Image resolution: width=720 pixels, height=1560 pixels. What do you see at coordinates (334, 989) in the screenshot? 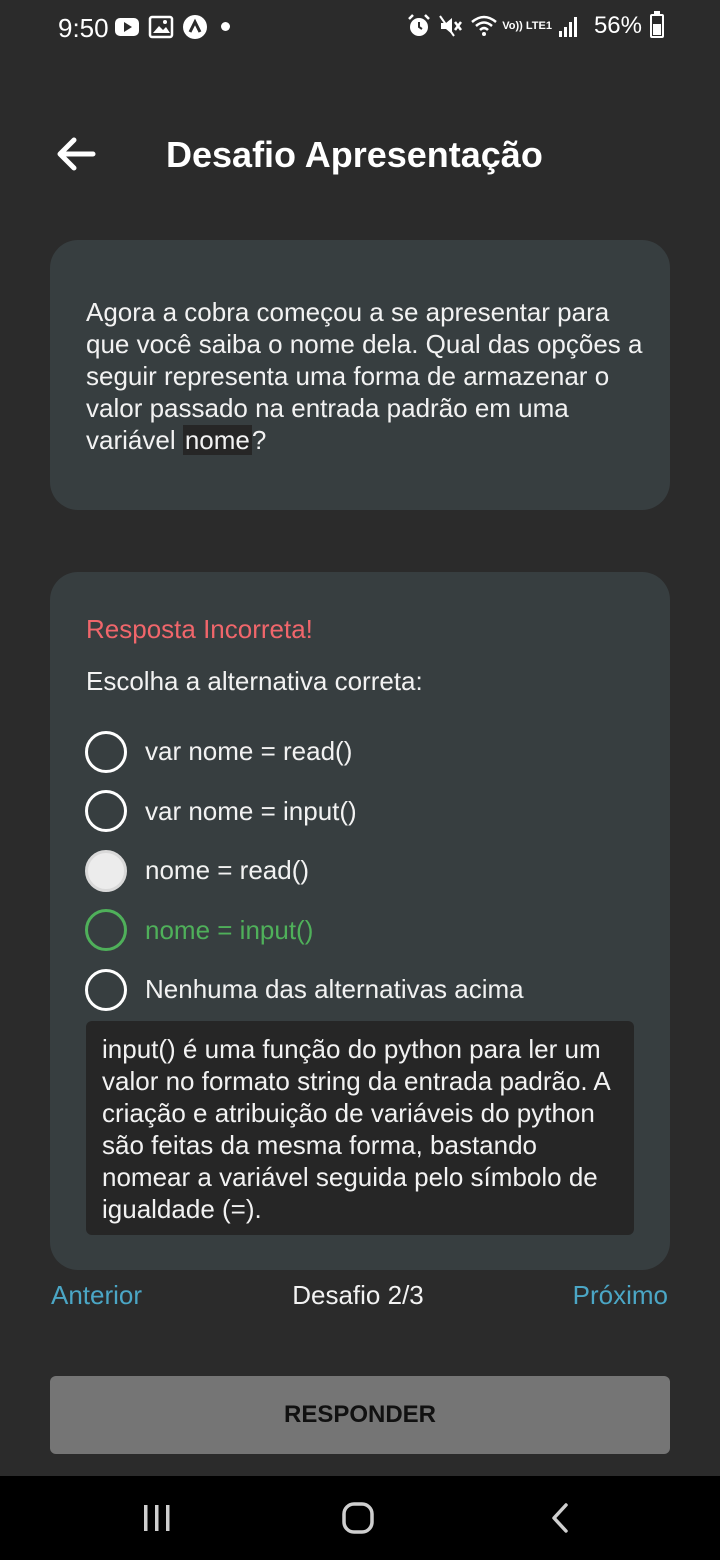
I see `option-label: Nenhuma das alternativas acima` at bounding box center [334, 989].